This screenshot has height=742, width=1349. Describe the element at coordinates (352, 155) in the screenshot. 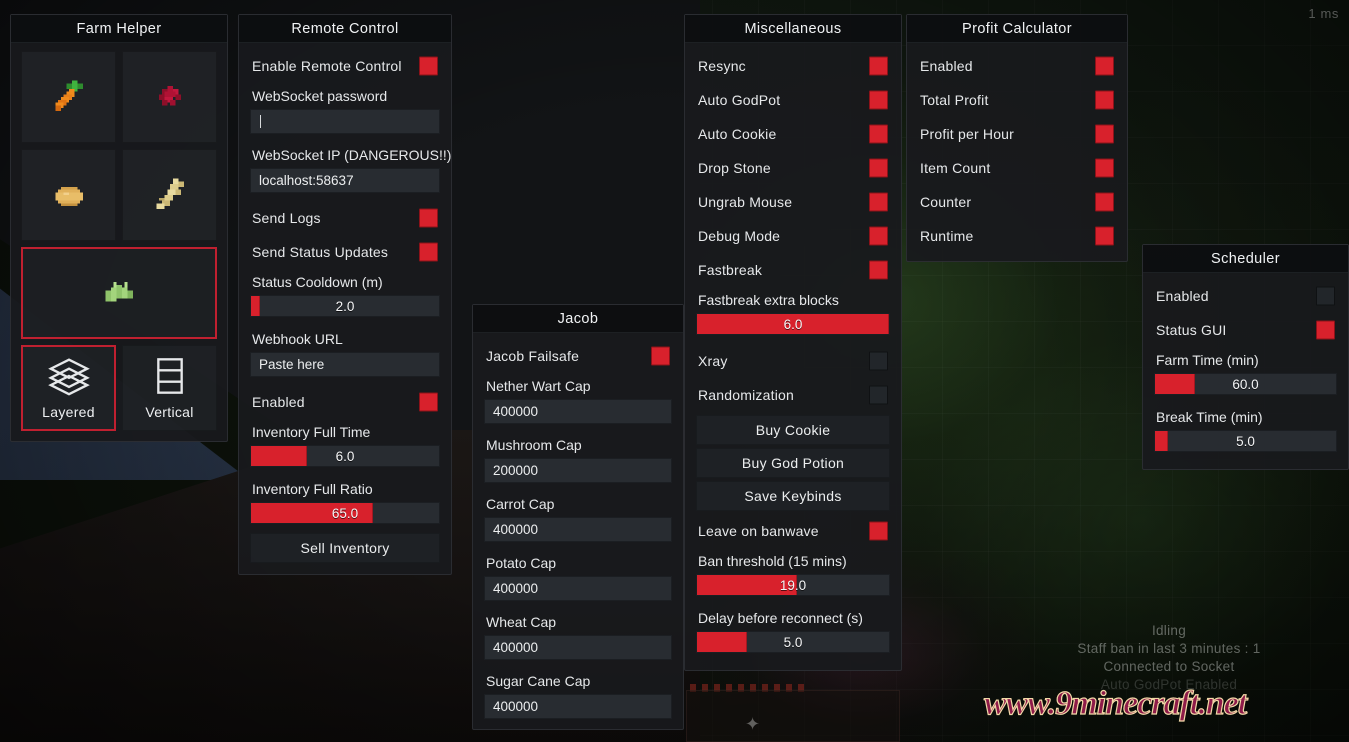

I see `websocket-ip-label: WebSocket IP (DANGEROUS!!)` at that location.